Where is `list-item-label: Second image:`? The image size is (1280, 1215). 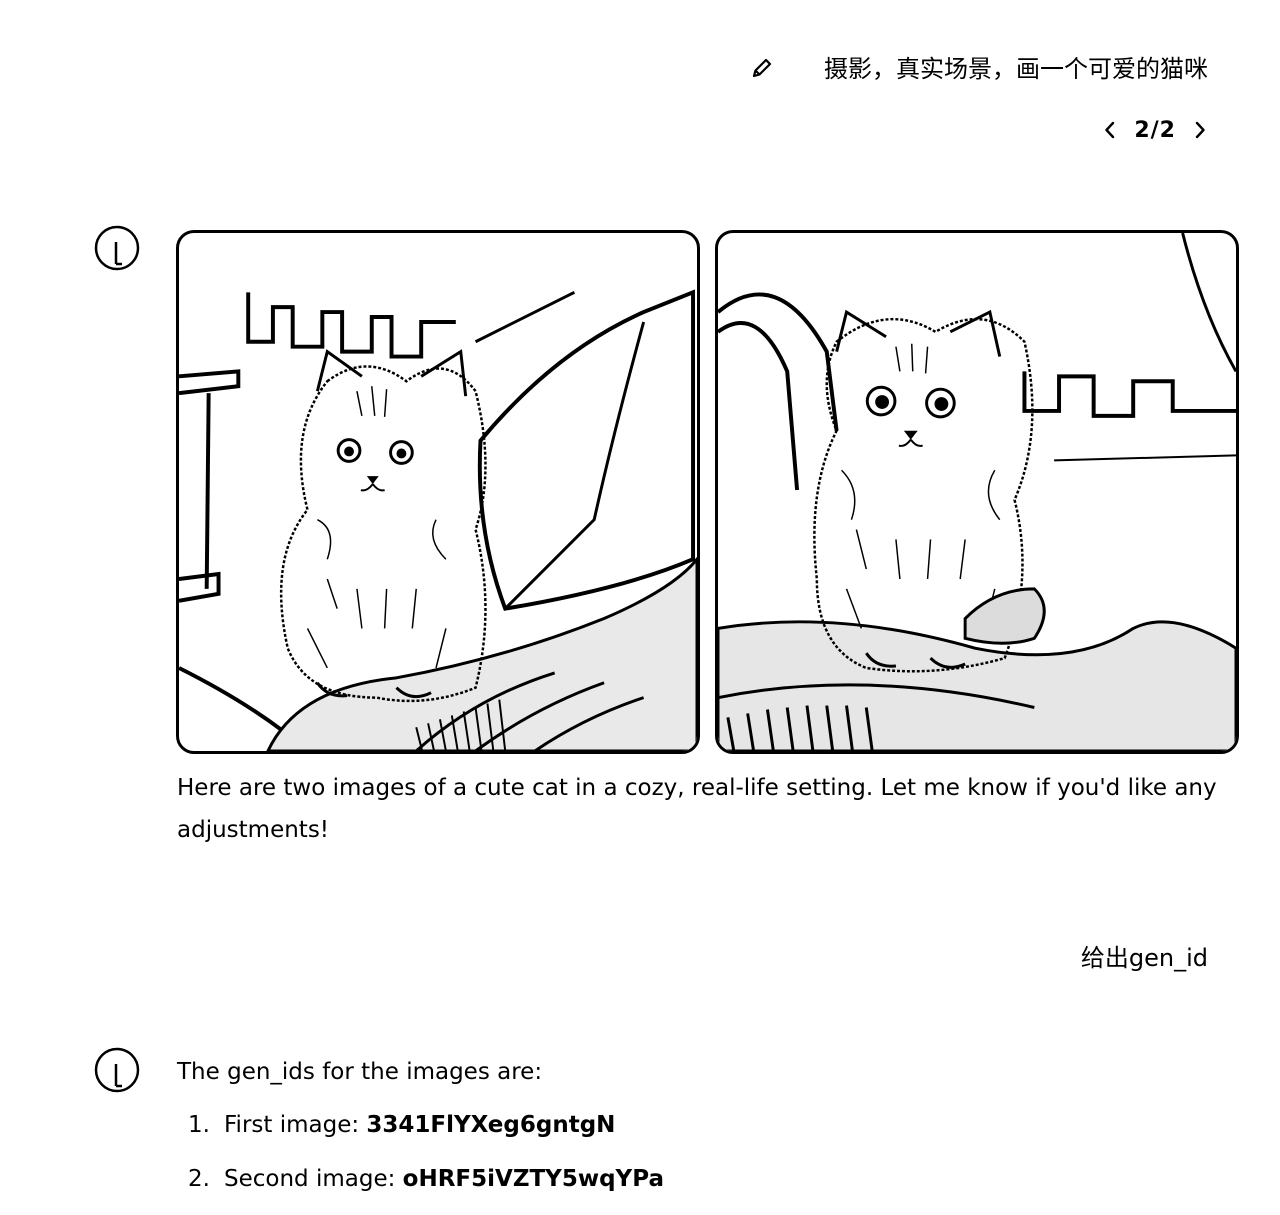 list-item-label: Second image: is located at coordinates (313, 1179).